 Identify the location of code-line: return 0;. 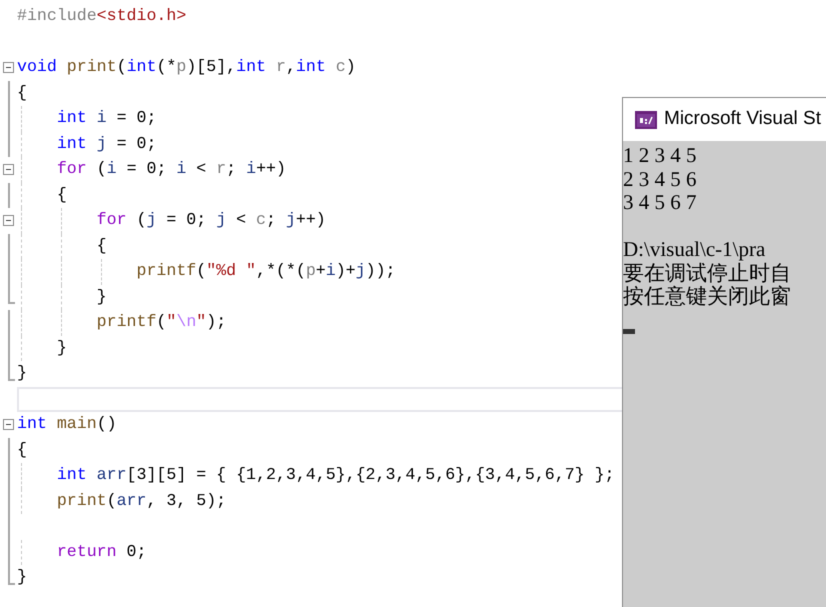
(101, 551).